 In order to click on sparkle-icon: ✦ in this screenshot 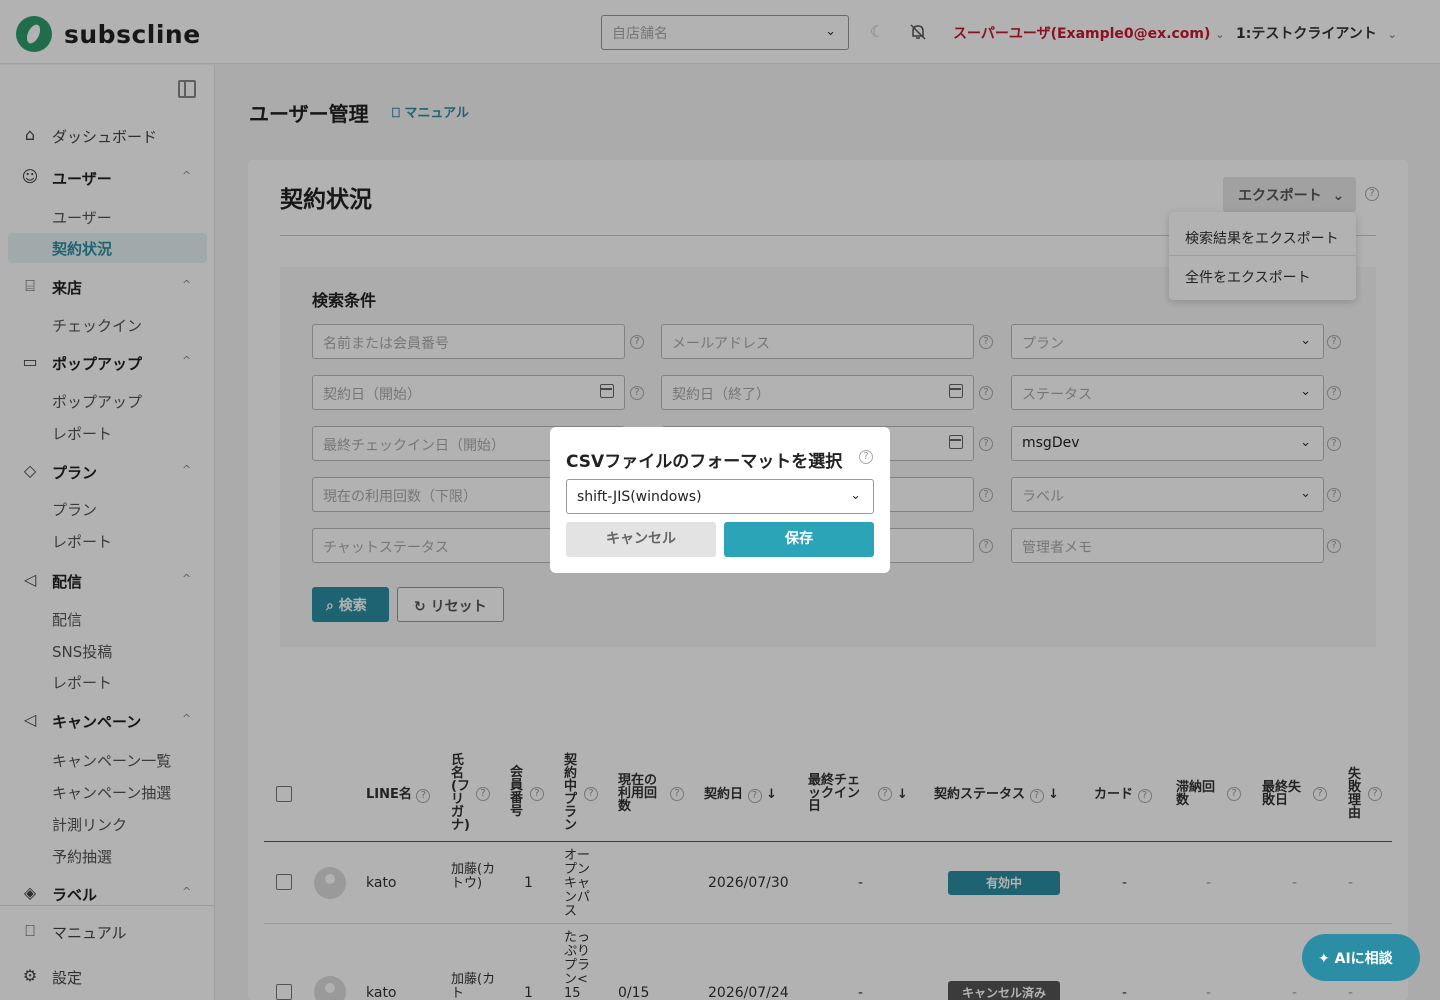, I will do `click(1324, 959)`.